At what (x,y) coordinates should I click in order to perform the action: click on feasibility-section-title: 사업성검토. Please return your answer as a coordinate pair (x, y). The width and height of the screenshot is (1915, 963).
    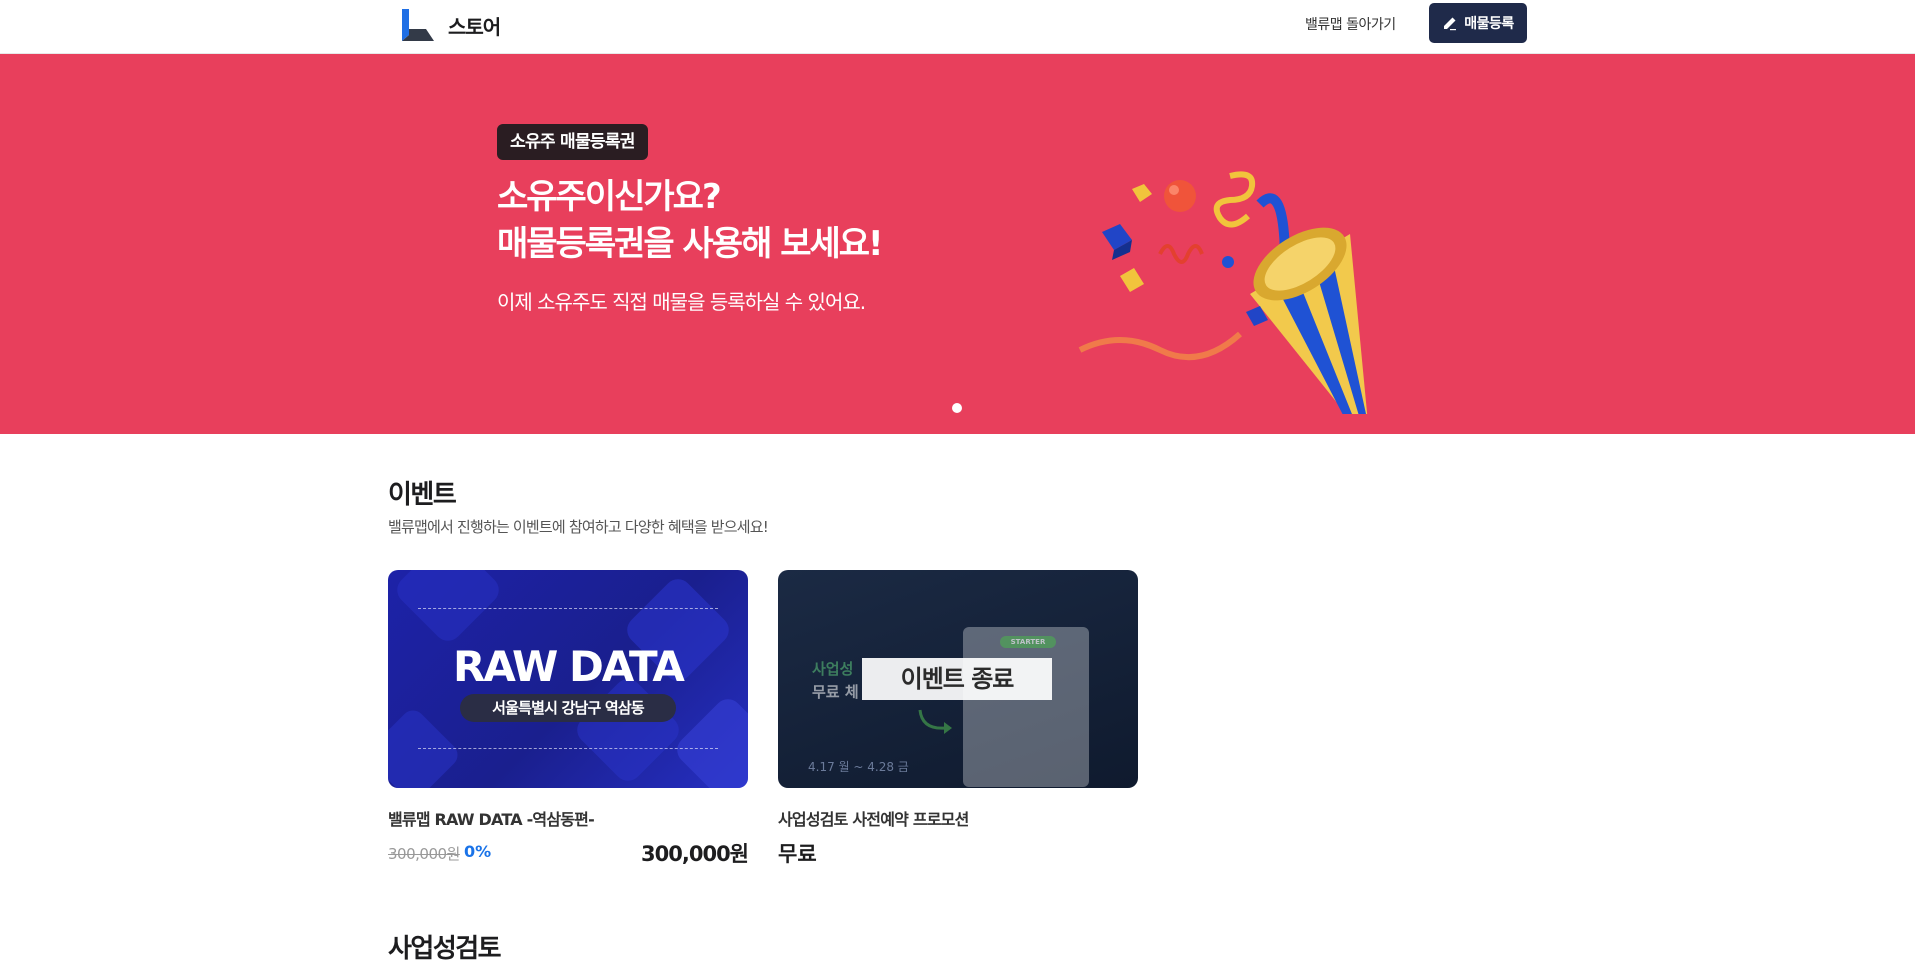
    Looking at the image, I should click on (445, 948).